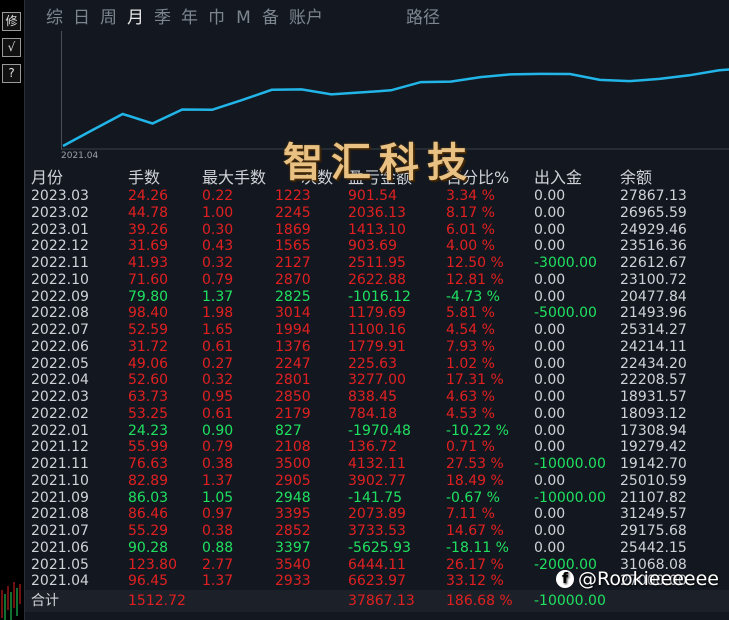 The image size is (729, 620). What do you see at coordinates (377, 601) in the screenshot?
I see `total-row: 合计 1512.72 37867.13 186.68 % -10000.00` at bounding box center [377, 601].